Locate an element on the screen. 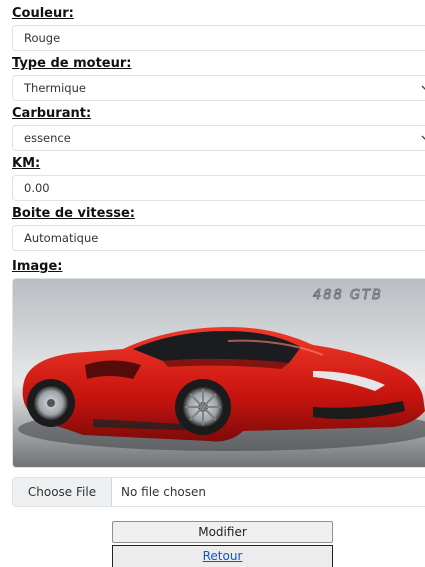 This screenshot has height=567, width=425. image-label: Image: is located at coordinates (37, 266).